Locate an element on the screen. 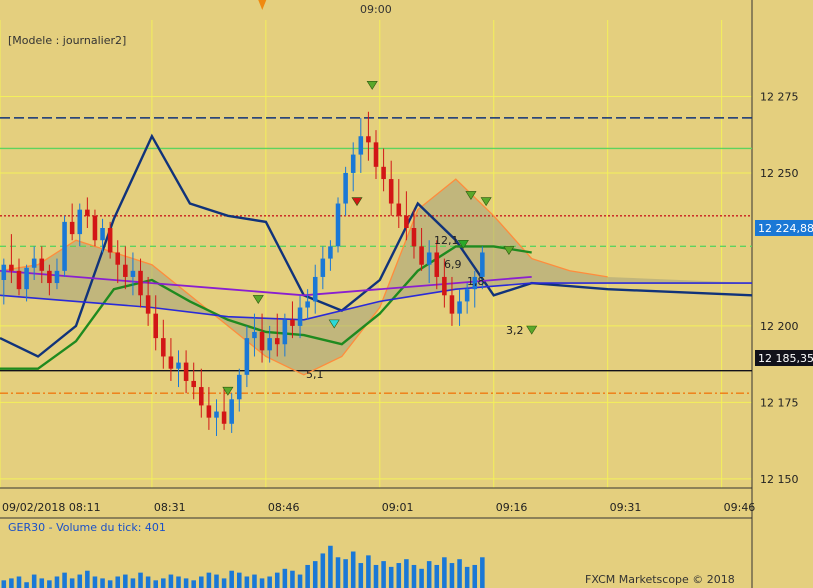 The image size is (813, 588). time-marker-label: 09:00 is located at coordinates (376, 9).